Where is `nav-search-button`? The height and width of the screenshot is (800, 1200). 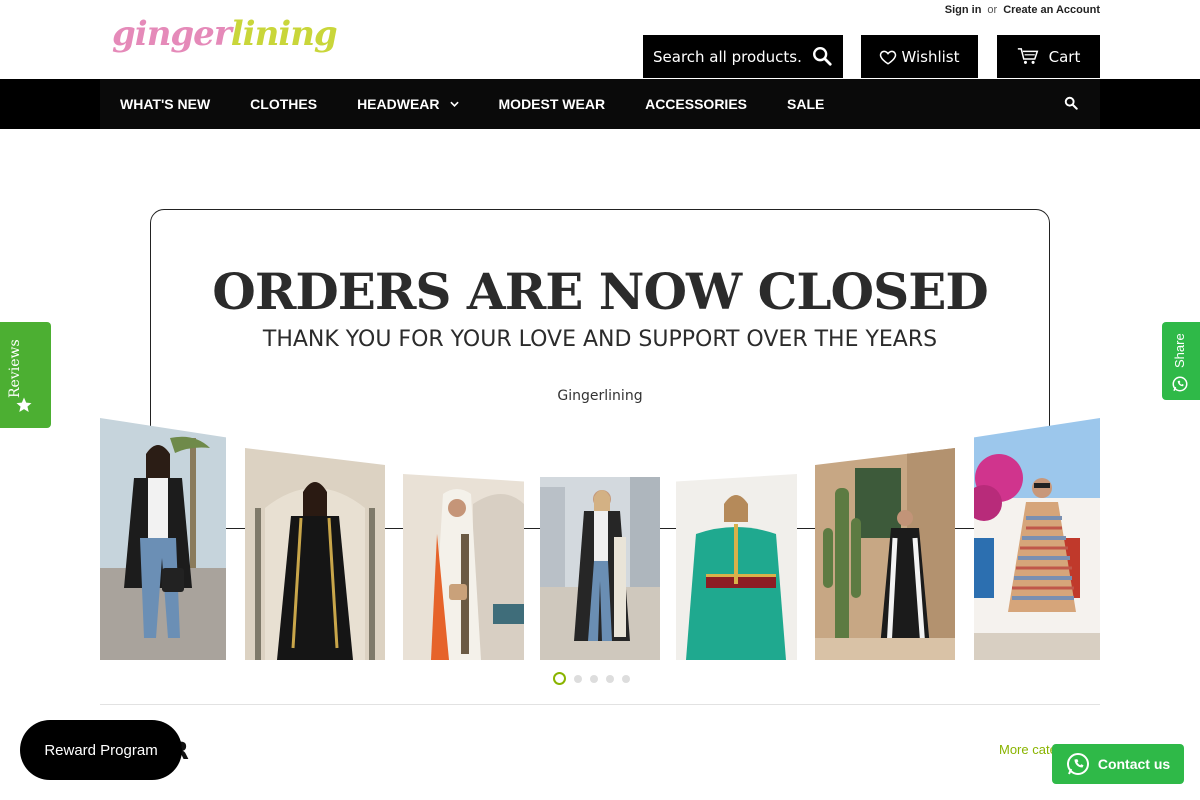 nav-search-button is located at coordinates (1072, 104).